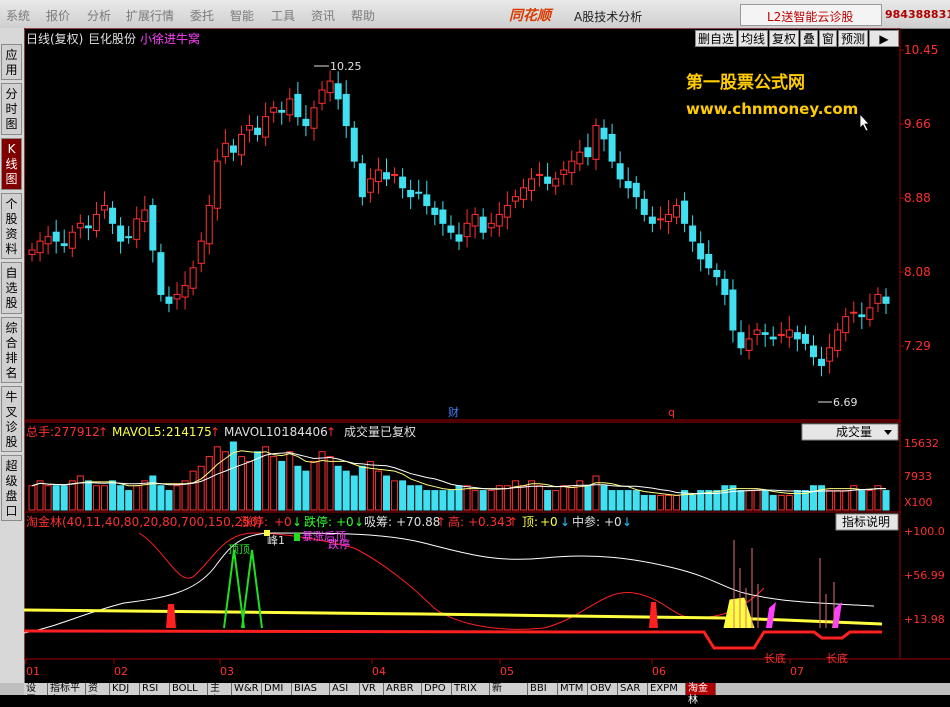  I want to click on window-button: 窗, so click(828, 38).